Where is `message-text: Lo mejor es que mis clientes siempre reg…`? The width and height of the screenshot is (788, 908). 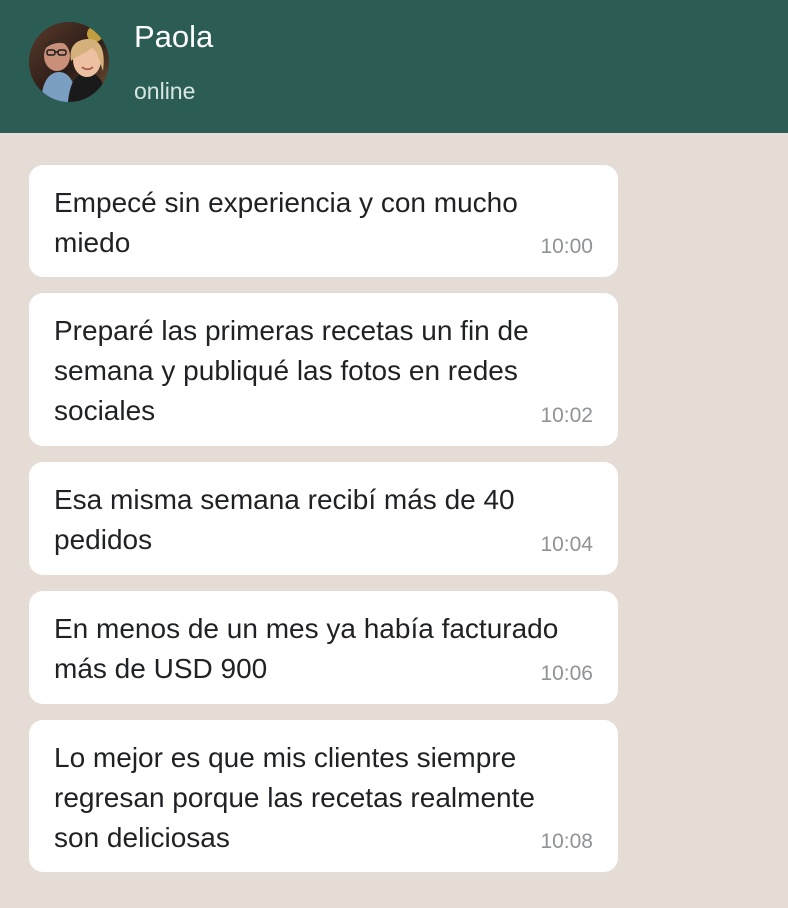
message-text: Lo mejor es que mis clientes siempre reg… is located at coordinates (294, 797).